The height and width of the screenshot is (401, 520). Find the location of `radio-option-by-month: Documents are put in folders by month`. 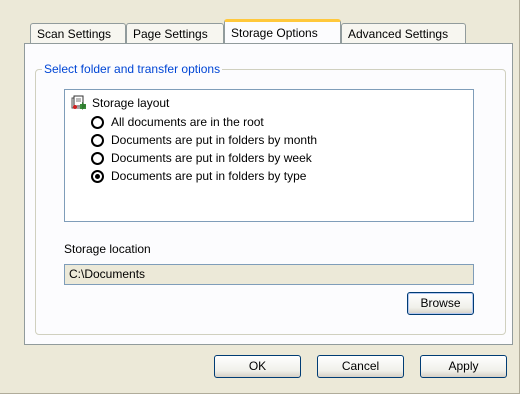

radio-option-by-month: Documents are put in folders by month is located at coordinates (204, 140).